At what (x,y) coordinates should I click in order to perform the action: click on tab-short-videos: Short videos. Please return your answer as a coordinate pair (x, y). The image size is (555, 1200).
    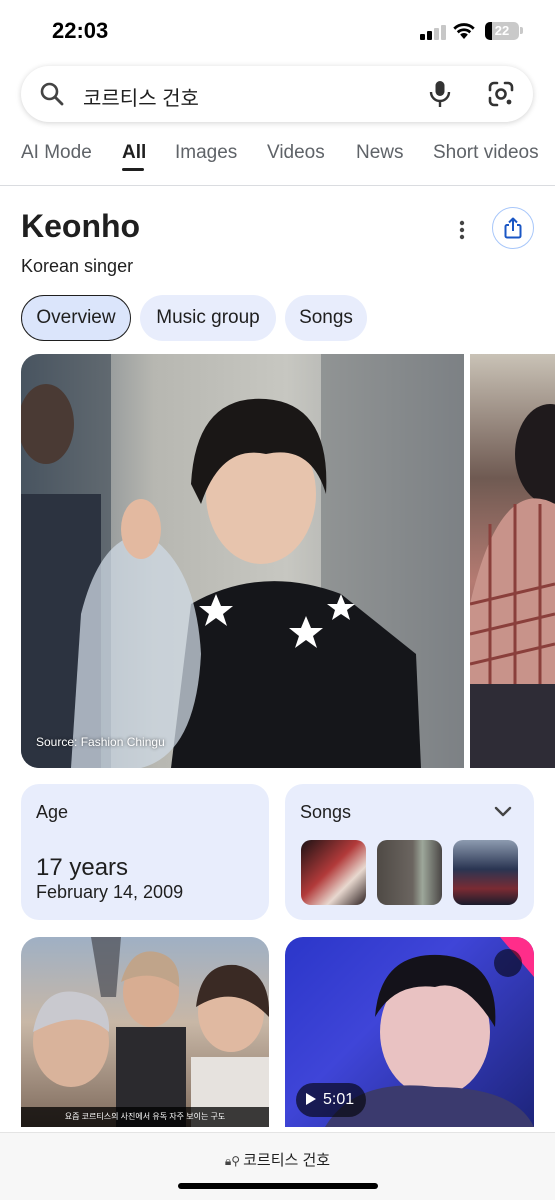
    Looking at the image, I should click on (486, 153).